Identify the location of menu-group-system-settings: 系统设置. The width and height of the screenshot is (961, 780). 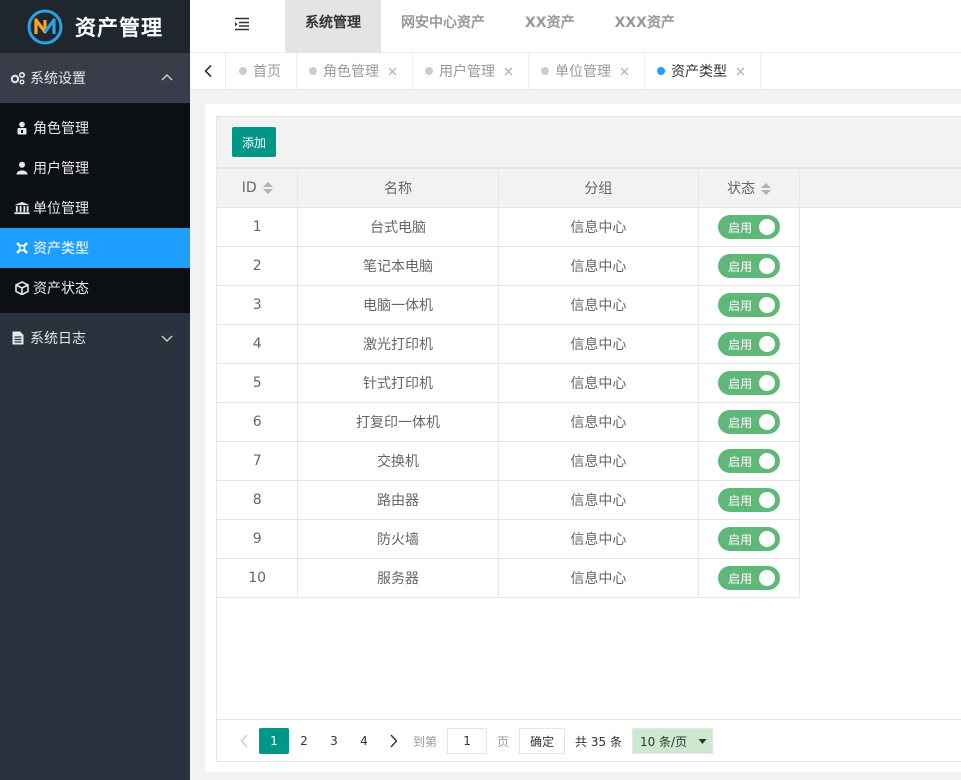
(95, 78).